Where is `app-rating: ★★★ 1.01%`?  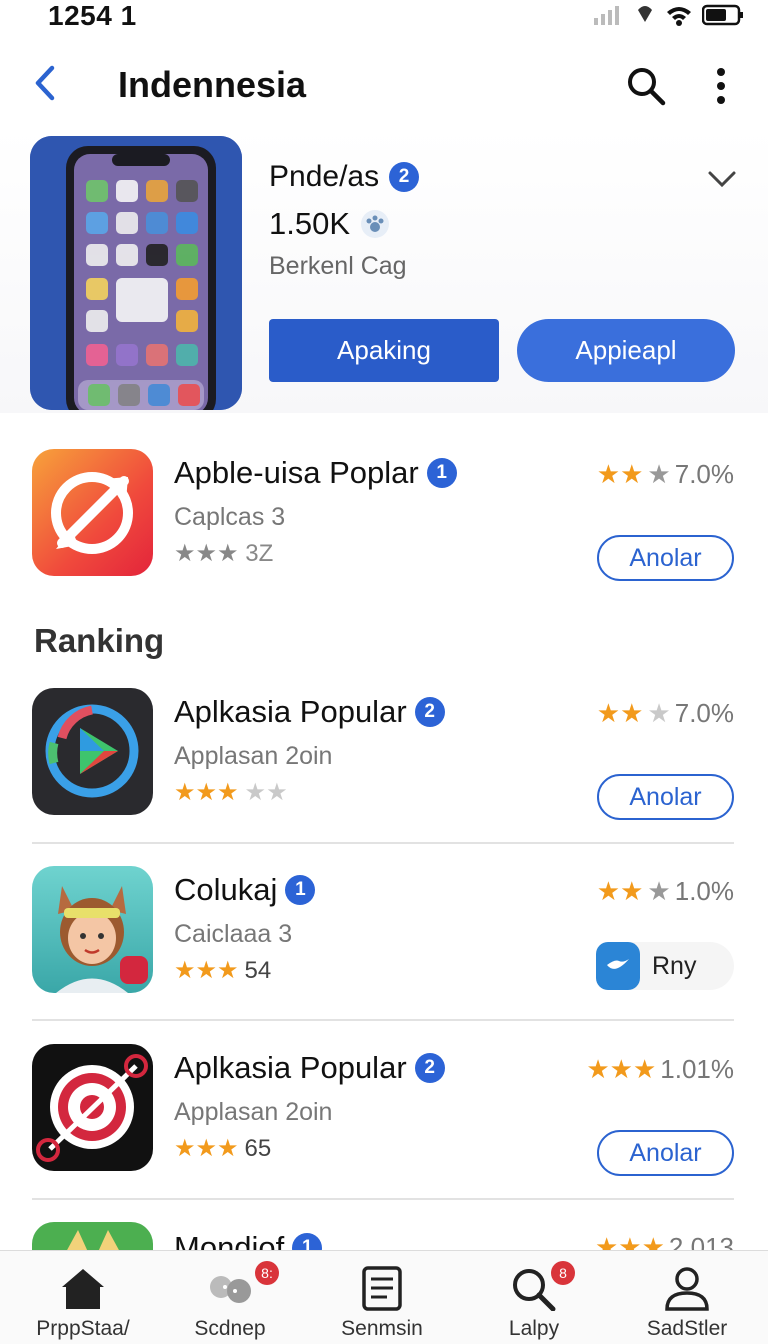
app-rating: ★★★ 1.01% is located at coordinates (660, 1069).